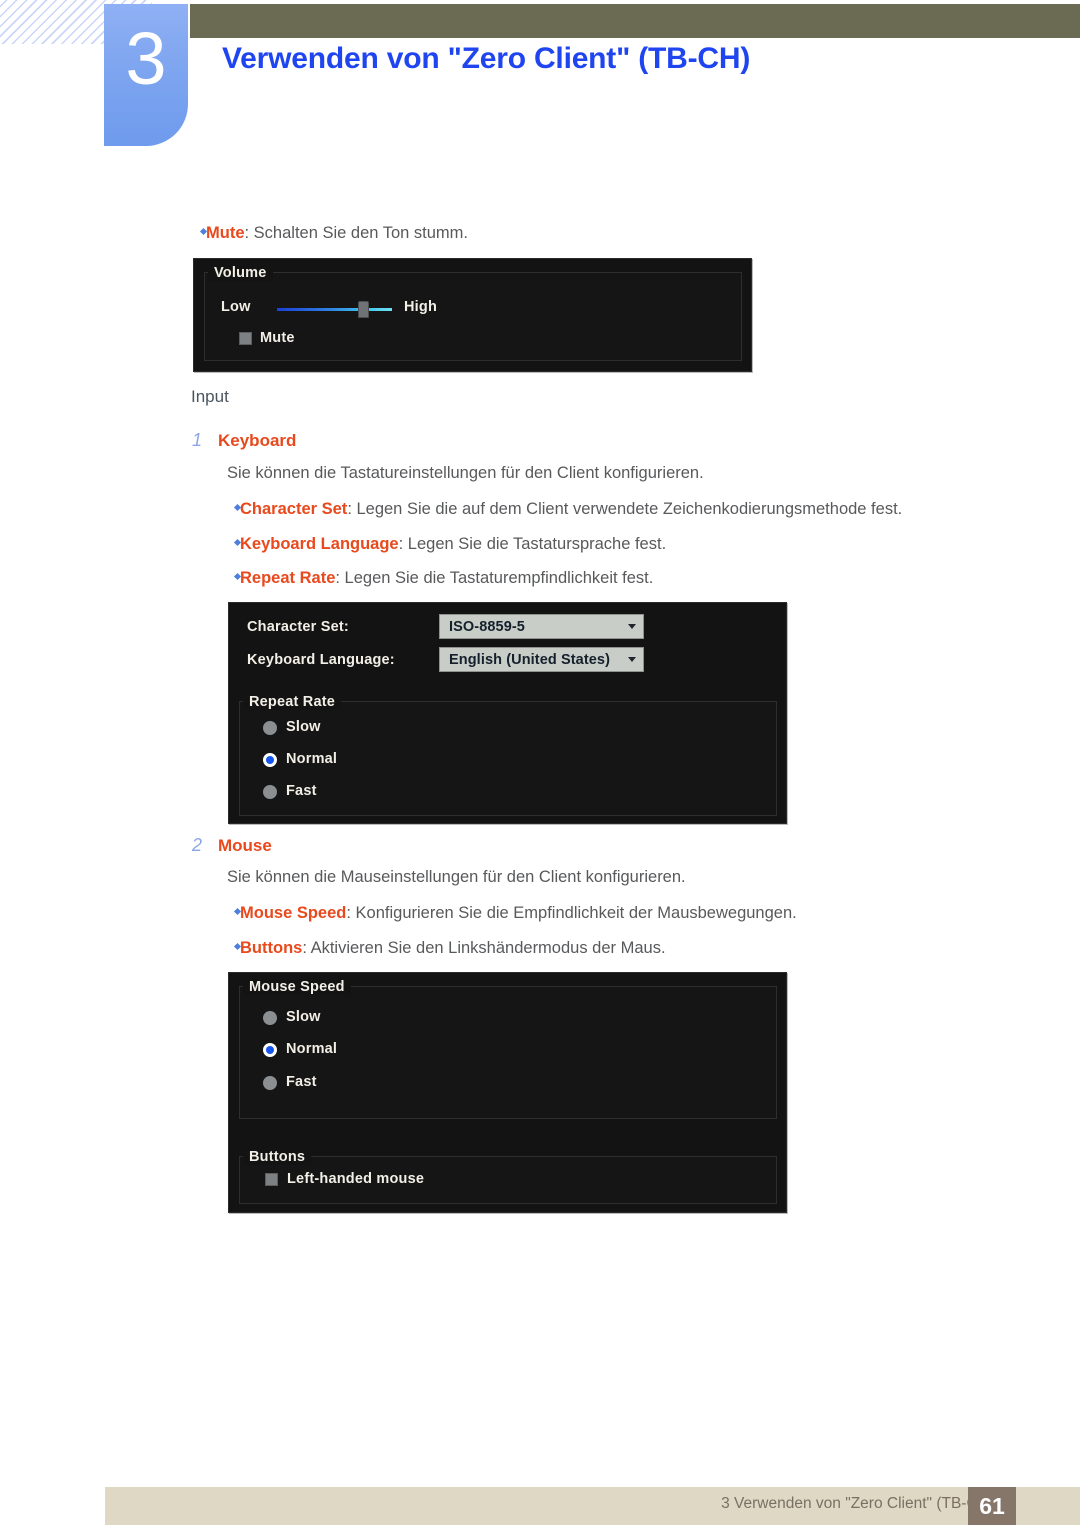 The width and height of the screenshot is (1080, 1527). What do you see at coordinates (257, 440) in the screenshot?
I see `keyboard-item-title: Keyboard` at bounding box center [257, 440].